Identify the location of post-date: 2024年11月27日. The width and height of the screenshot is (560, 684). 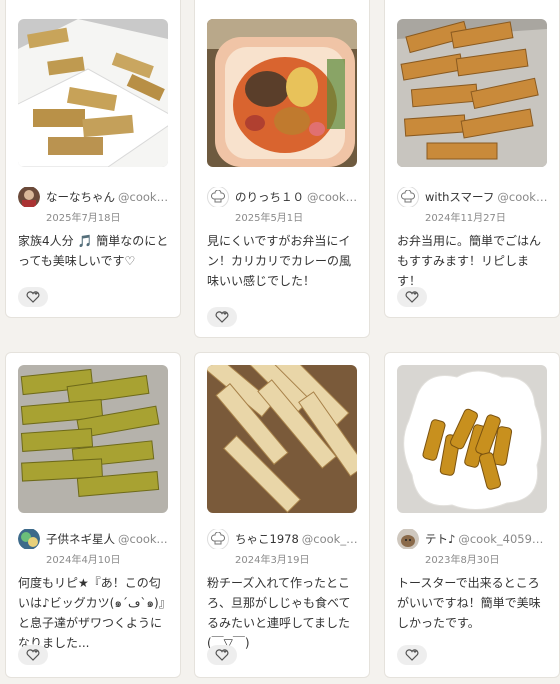
(465, 218).